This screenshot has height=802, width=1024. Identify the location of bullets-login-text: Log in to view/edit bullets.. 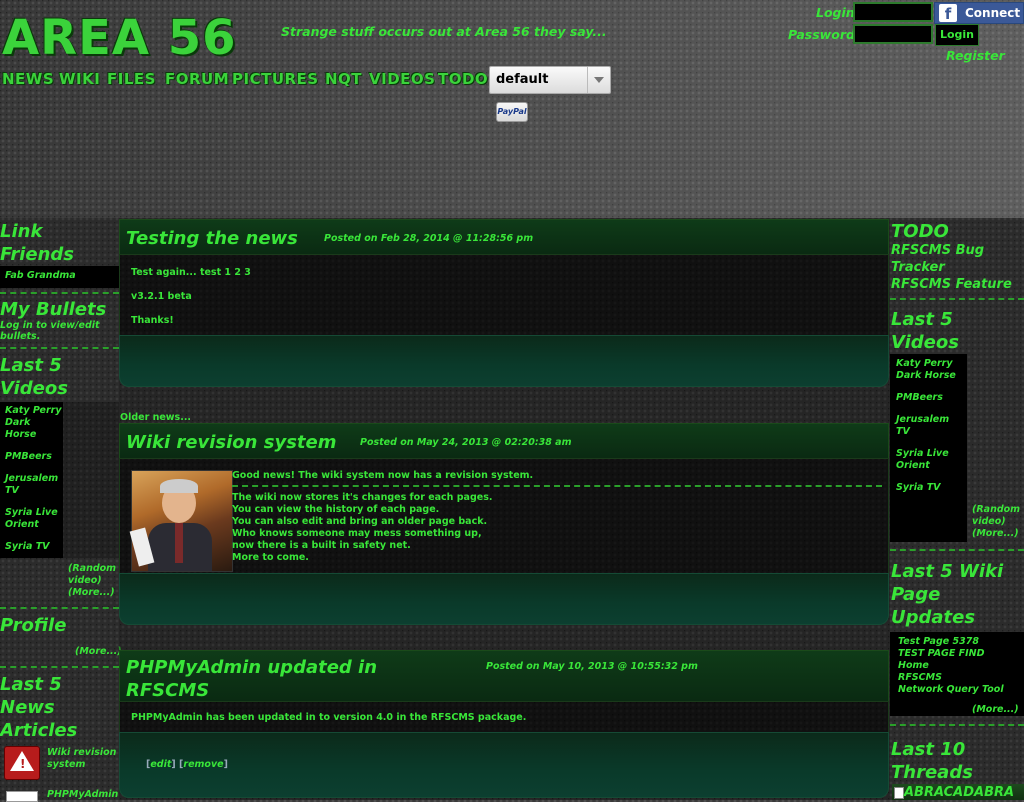
(50, 331).